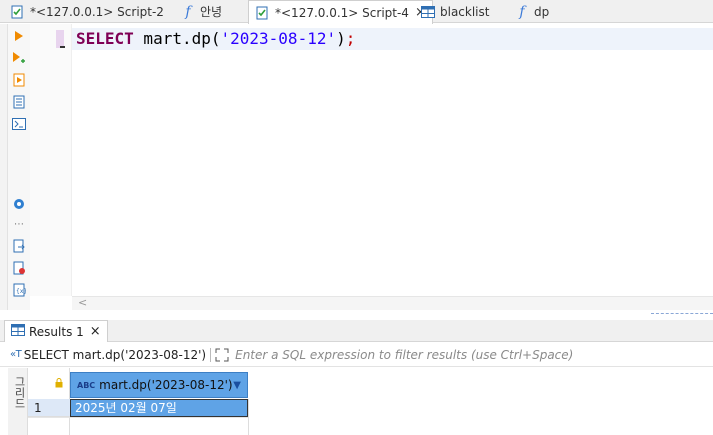 Image resolution: width=713 pixels, height=435 pixels. Describe the element at coordinates (19, 392) in the screenshot. I see `grid-side-label: 그리드` at that location.